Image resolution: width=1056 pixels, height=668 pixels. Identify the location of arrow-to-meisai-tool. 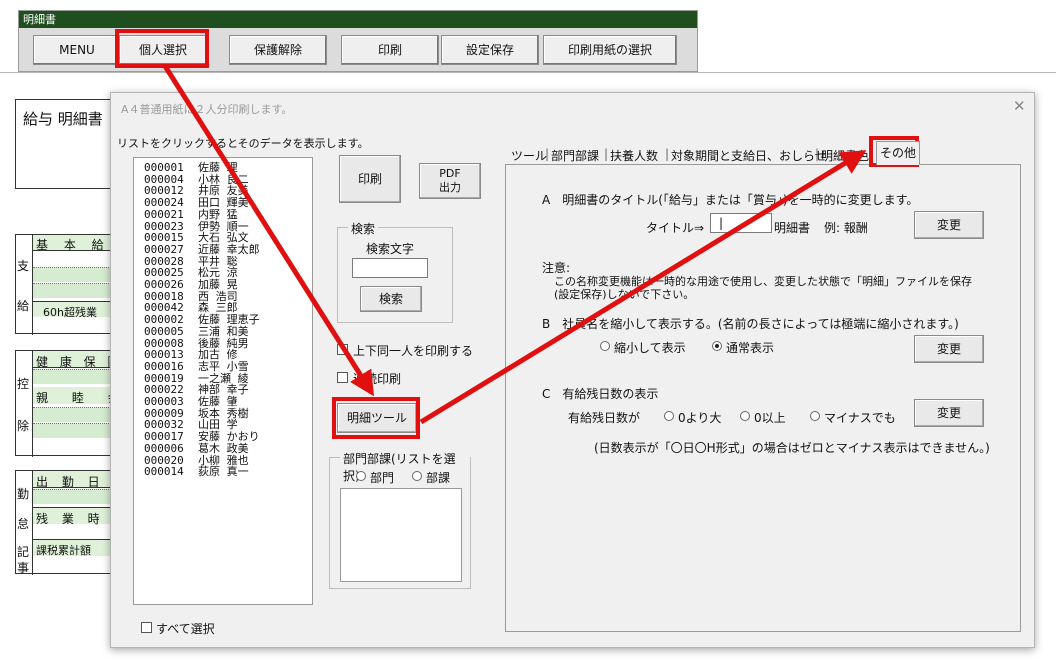
(268, 230).